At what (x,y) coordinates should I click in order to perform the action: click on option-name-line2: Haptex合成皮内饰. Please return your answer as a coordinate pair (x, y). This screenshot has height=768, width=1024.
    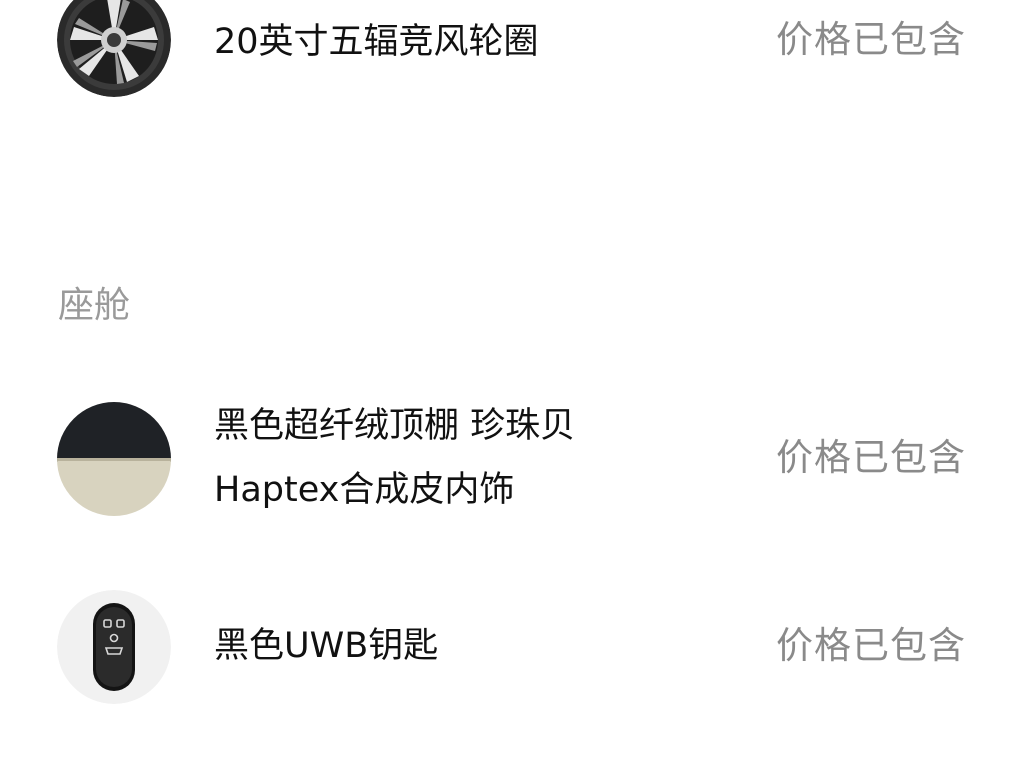
    Looking at the image, I should click on (364, 490).